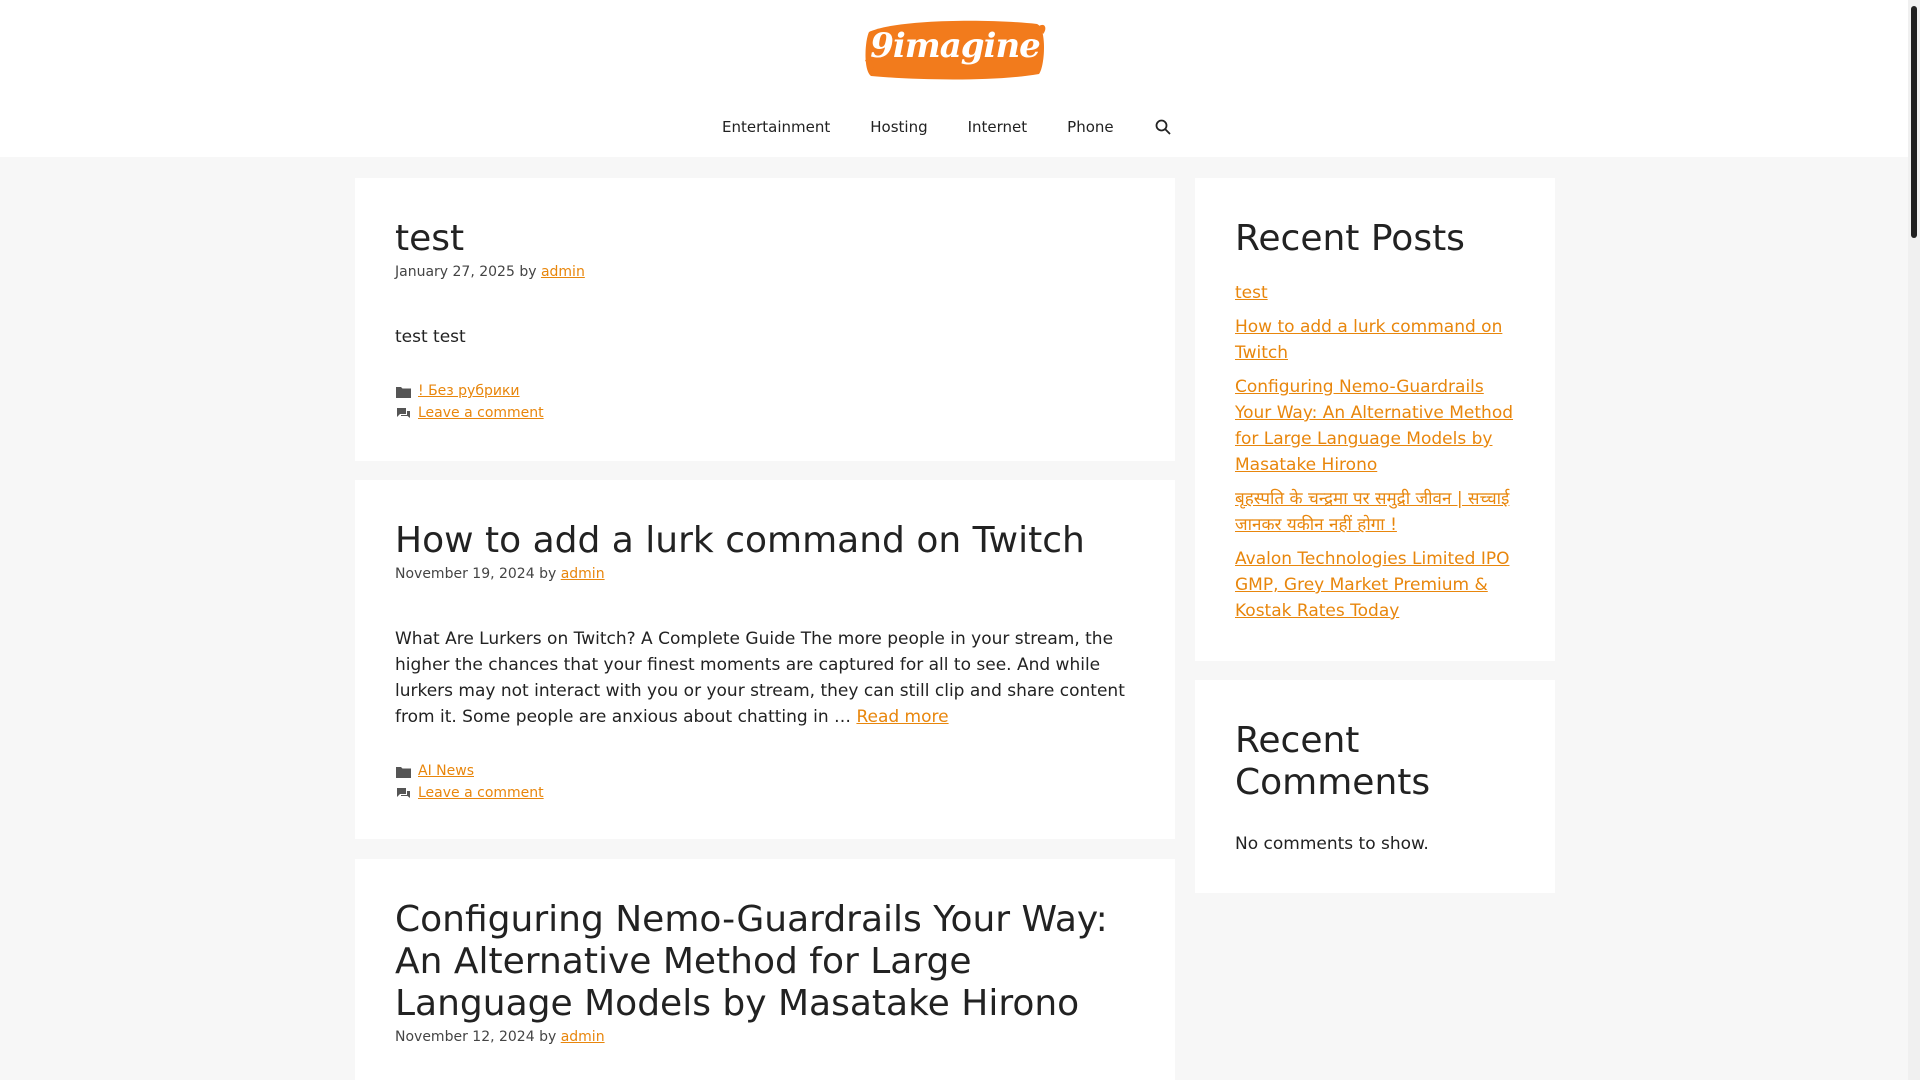 The height and width of the screenshot is (1080, 1920). I want to click on nav-item-internet: Internet, so click(998, 127).